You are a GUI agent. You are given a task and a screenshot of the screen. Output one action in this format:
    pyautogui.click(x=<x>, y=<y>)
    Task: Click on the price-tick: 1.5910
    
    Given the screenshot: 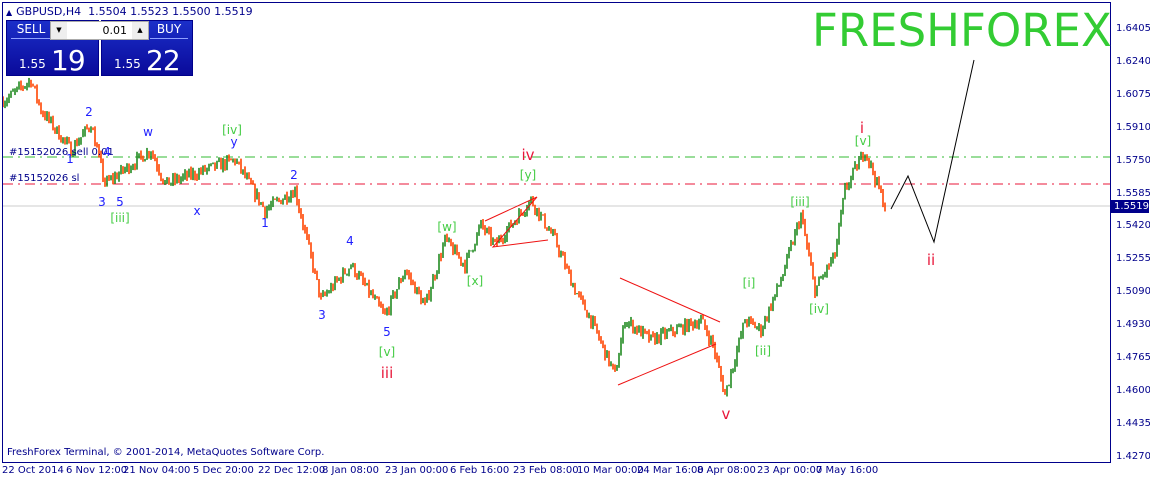 What is the action you would take?
    pyautogui.click(x=1133, y=127)
    